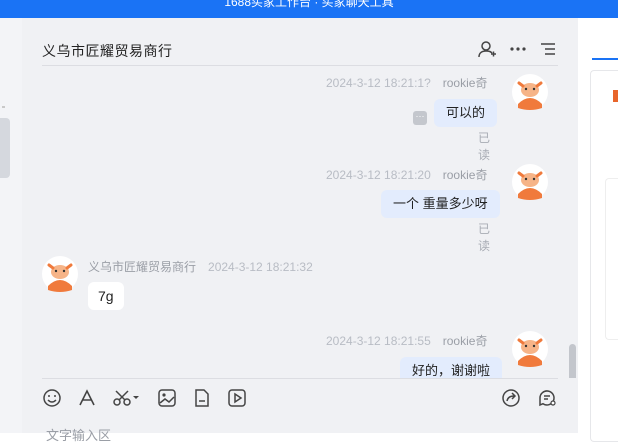 The image size is (618, 444). I want to click on message-bubble: 好的，谢谢啦, so click(451, 367).